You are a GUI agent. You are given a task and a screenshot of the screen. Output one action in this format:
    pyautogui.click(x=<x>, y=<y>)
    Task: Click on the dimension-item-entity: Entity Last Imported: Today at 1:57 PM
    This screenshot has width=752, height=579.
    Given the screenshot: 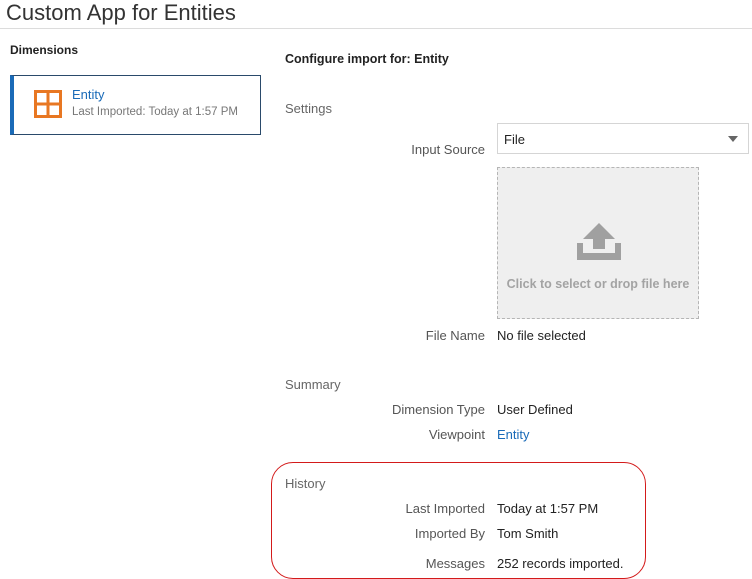 What is the action you would take?
    pyautogui.click(x=135, y=105)
    